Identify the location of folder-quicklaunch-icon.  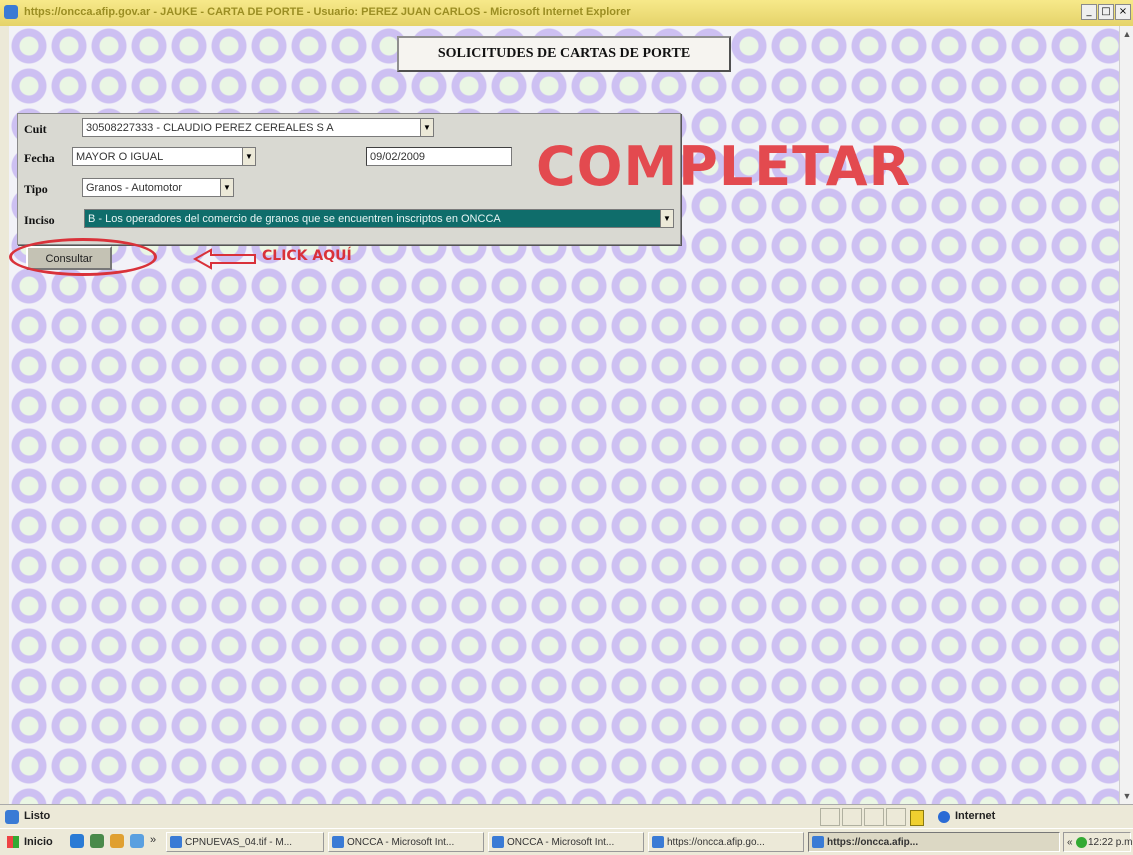
(117, 841).